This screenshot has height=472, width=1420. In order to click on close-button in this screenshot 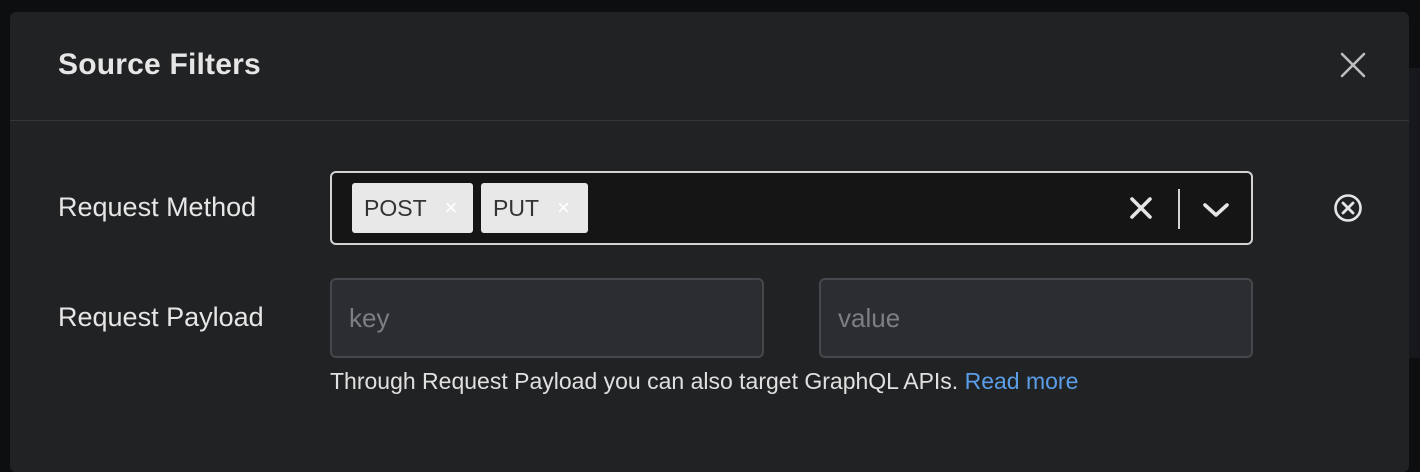, I will do `click(1353, 65)`.